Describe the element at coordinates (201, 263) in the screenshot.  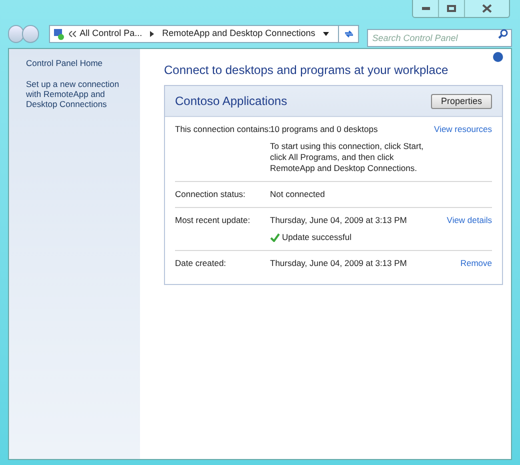
I see `field-label: Date created:` at that location.